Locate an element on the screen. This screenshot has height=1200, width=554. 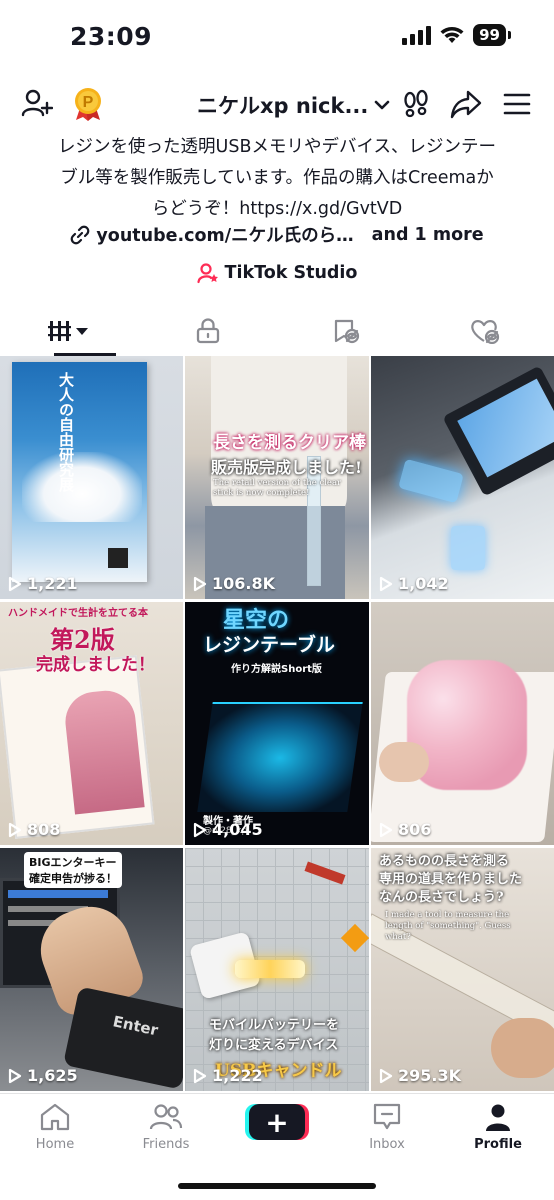
nav-friends-label: Friends is located at coordinates (166, 1144).